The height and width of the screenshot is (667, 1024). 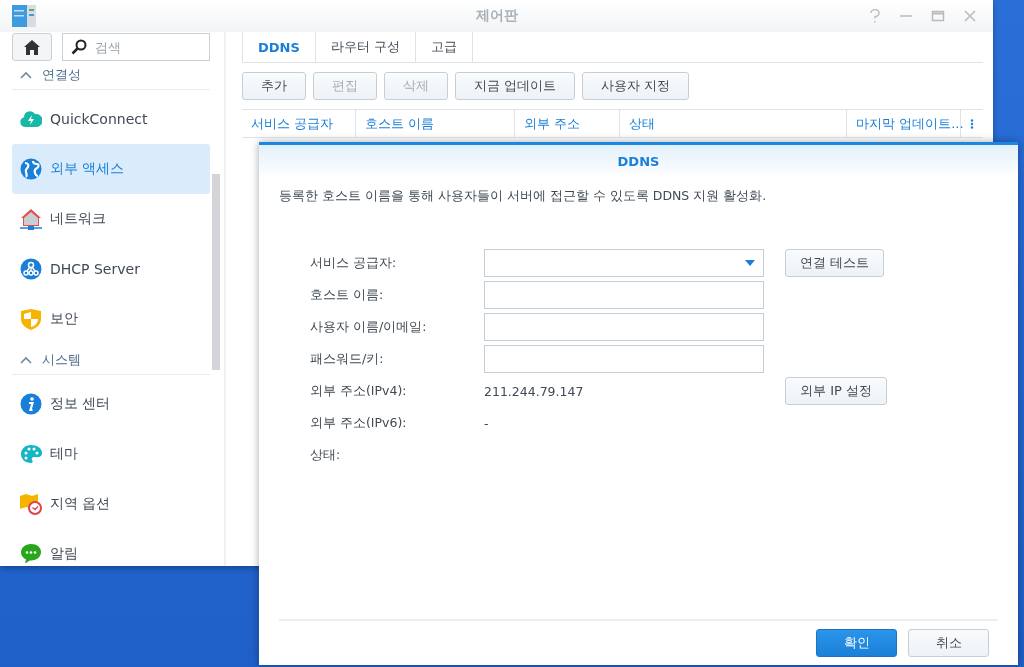 I want to click on map-clock-icon, so click(x=31, y=504).